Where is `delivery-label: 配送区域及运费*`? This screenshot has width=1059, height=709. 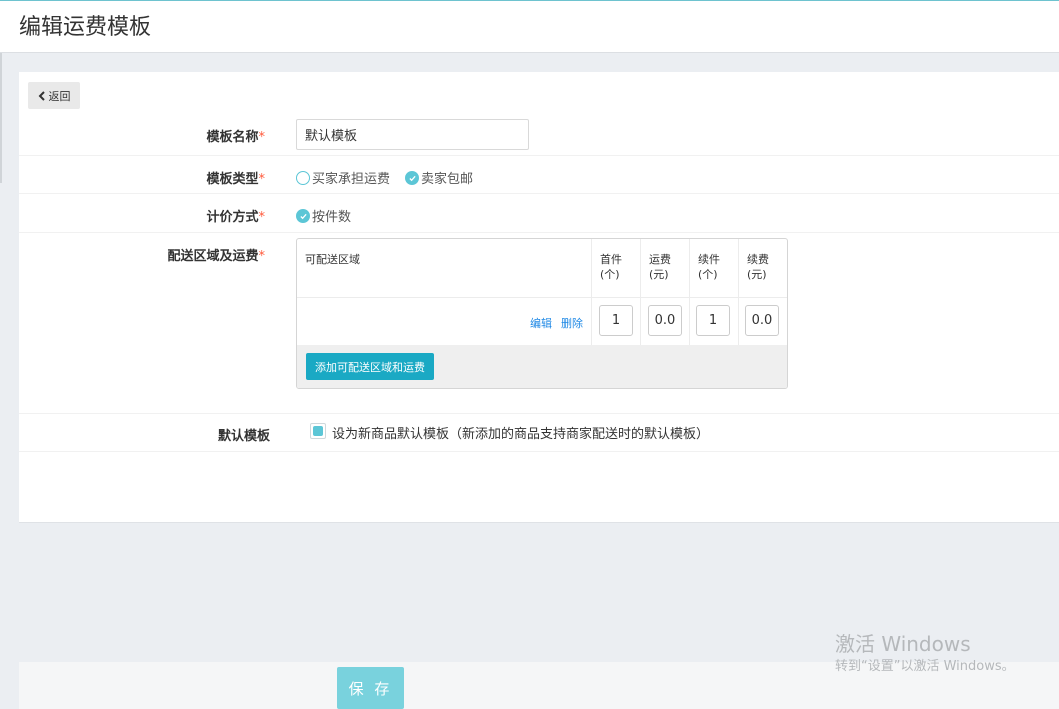
delivery-label: 配送区域及运费* is located at coordinates (142, 254).